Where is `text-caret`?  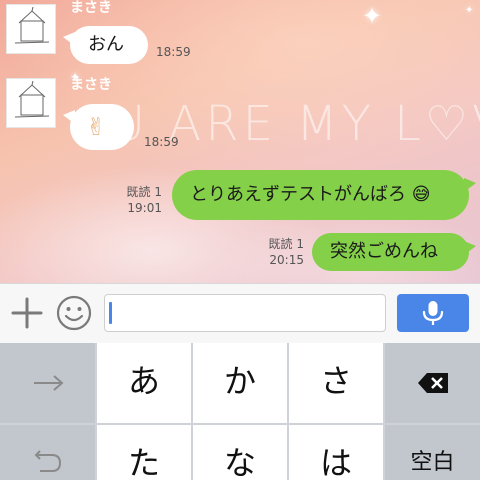
text-caret is located at coordinates (110, 313).